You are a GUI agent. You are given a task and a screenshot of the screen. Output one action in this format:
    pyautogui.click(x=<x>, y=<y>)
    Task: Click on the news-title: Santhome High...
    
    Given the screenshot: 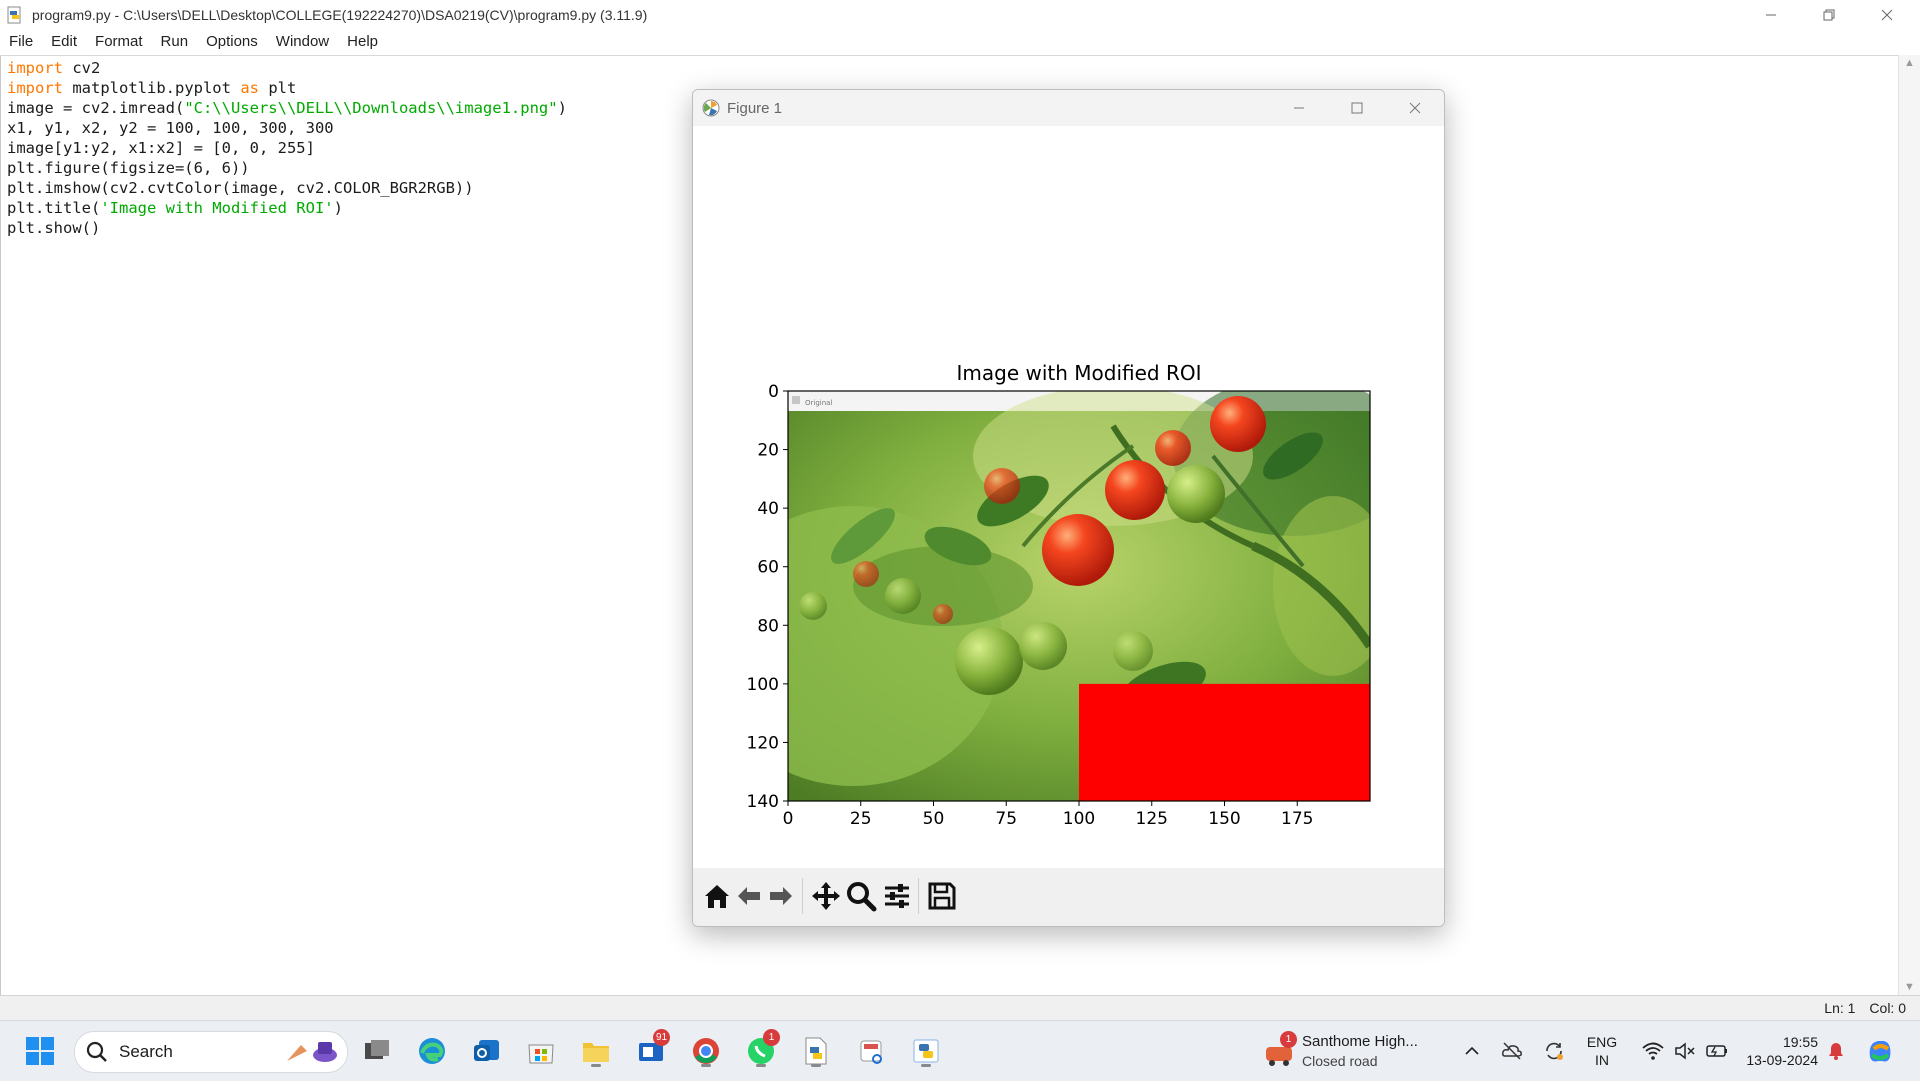 What is the action you would take?
    pyautogui.click(x=1360, y=1041)
    